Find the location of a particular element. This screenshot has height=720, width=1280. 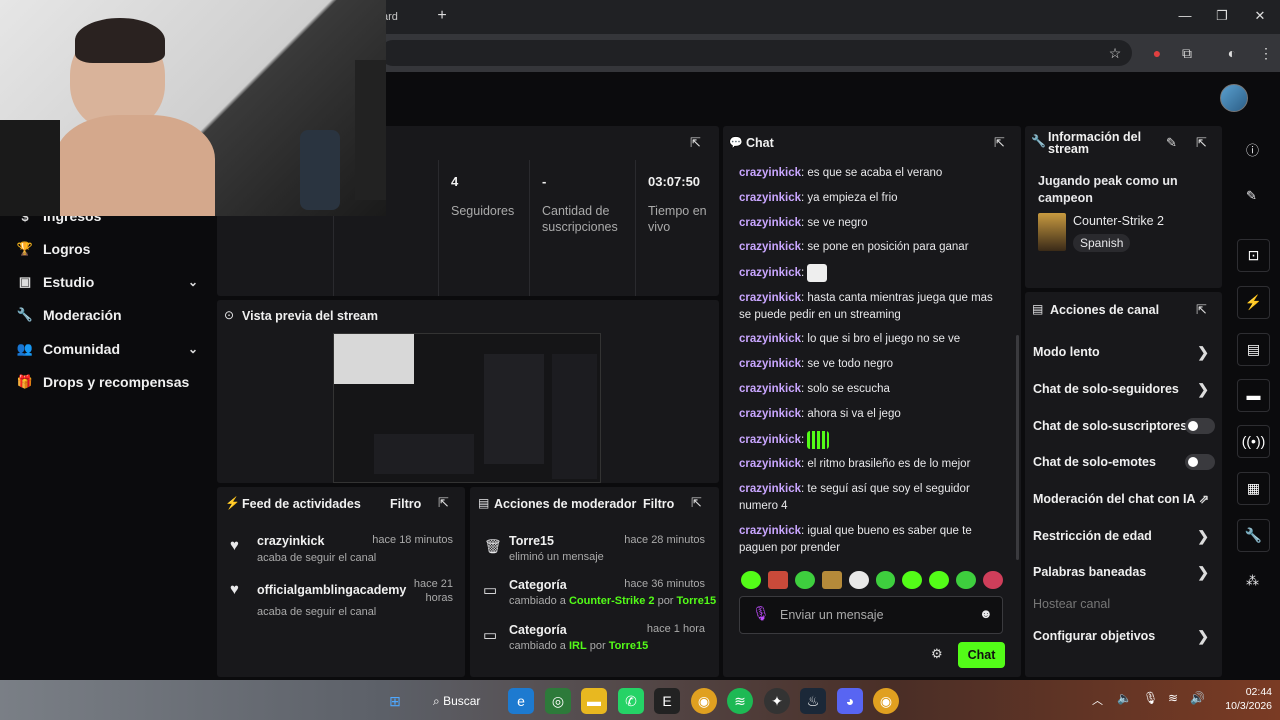

mod-action-time: hace 28 minutos is located at coordinates (664, 540).